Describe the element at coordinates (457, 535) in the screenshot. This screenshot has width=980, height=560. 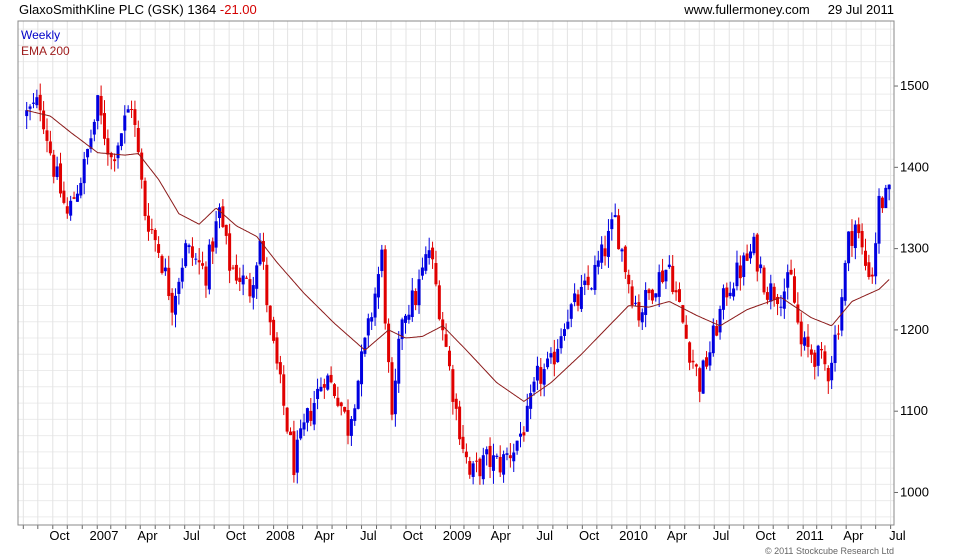
I see `x-tick-label: 2009` at that location.